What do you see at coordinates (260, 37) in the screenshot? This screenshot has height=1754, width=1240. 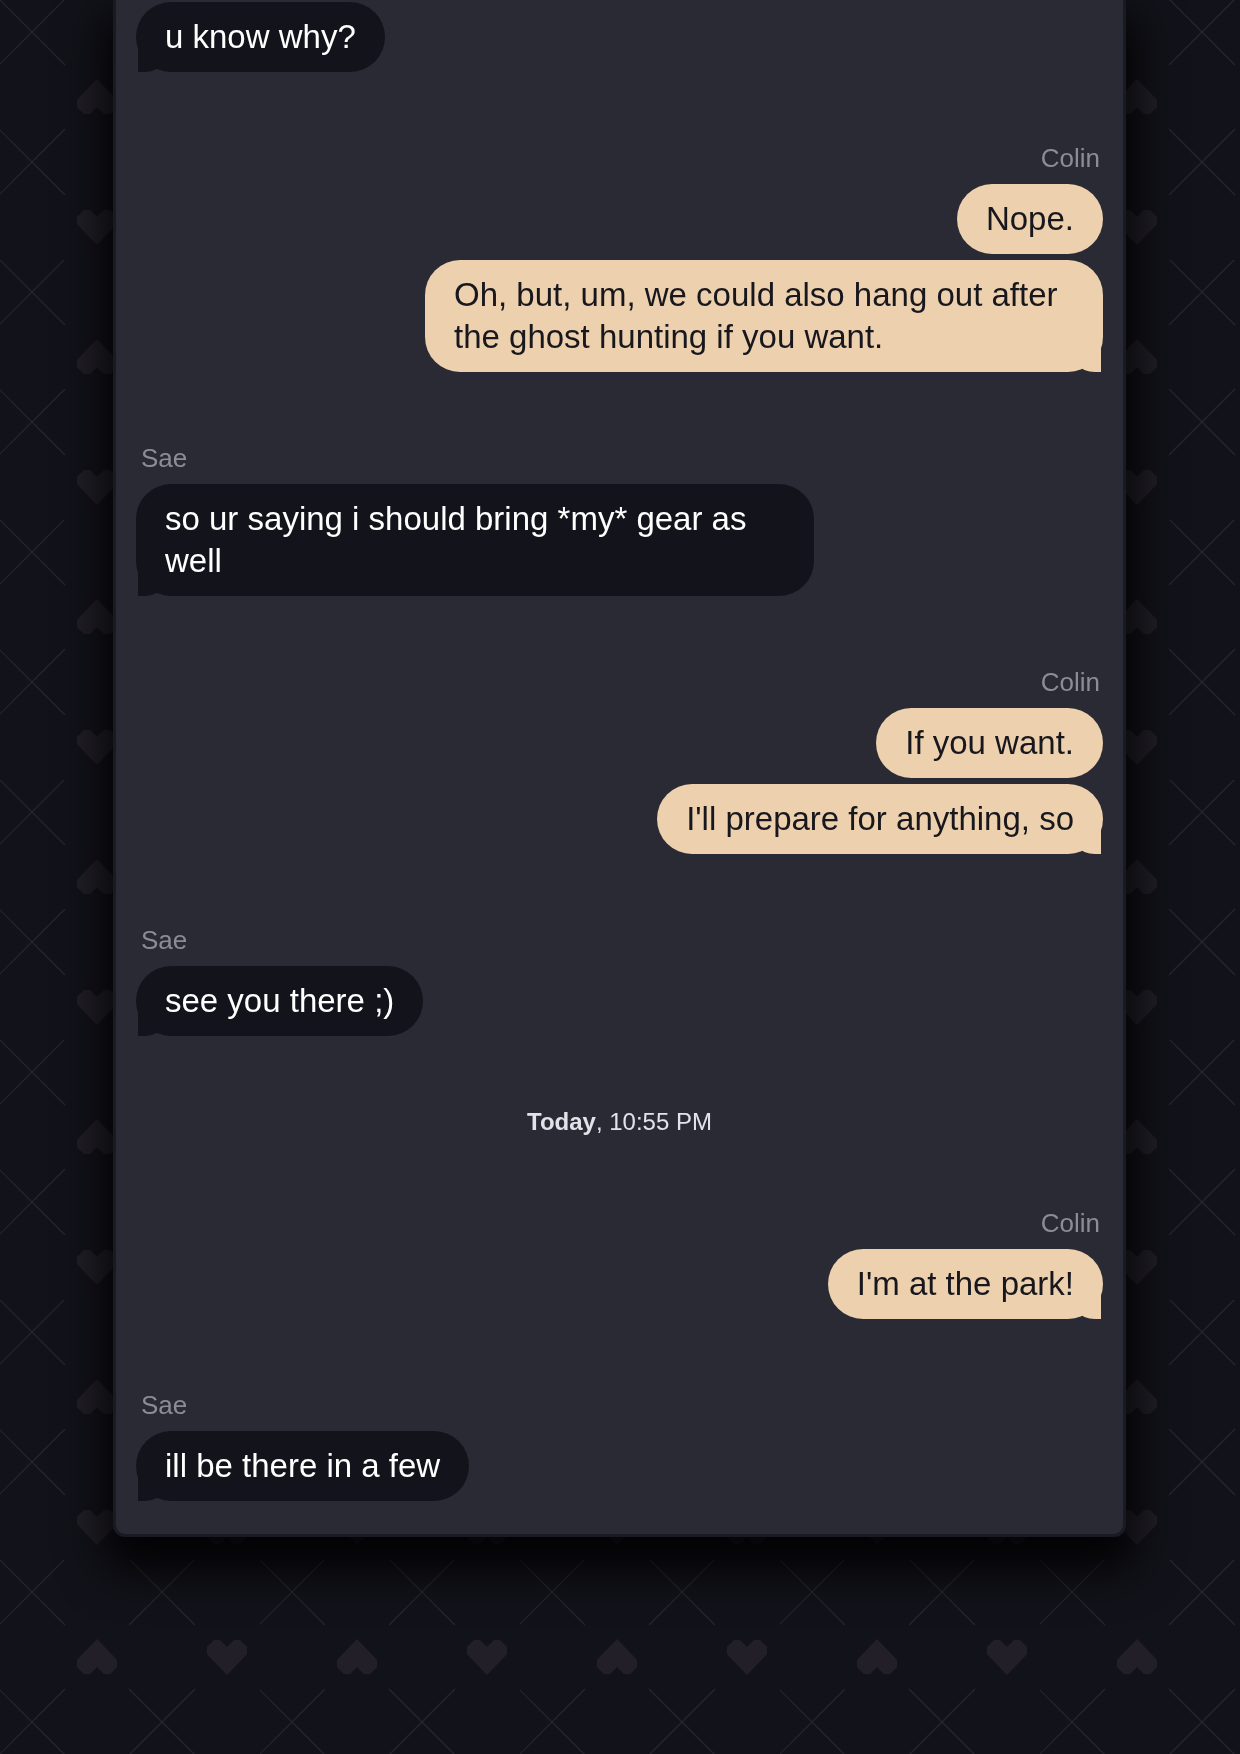 I see `message-bubble: u know why?` at bounding box center [260, 37].